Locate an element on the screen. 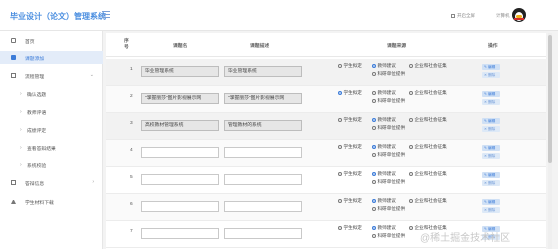 The height and width of the screenshot is (249, 558). sidebar-item-defense-result: › 查看答辩结果 is located at coordinates (51, 147).